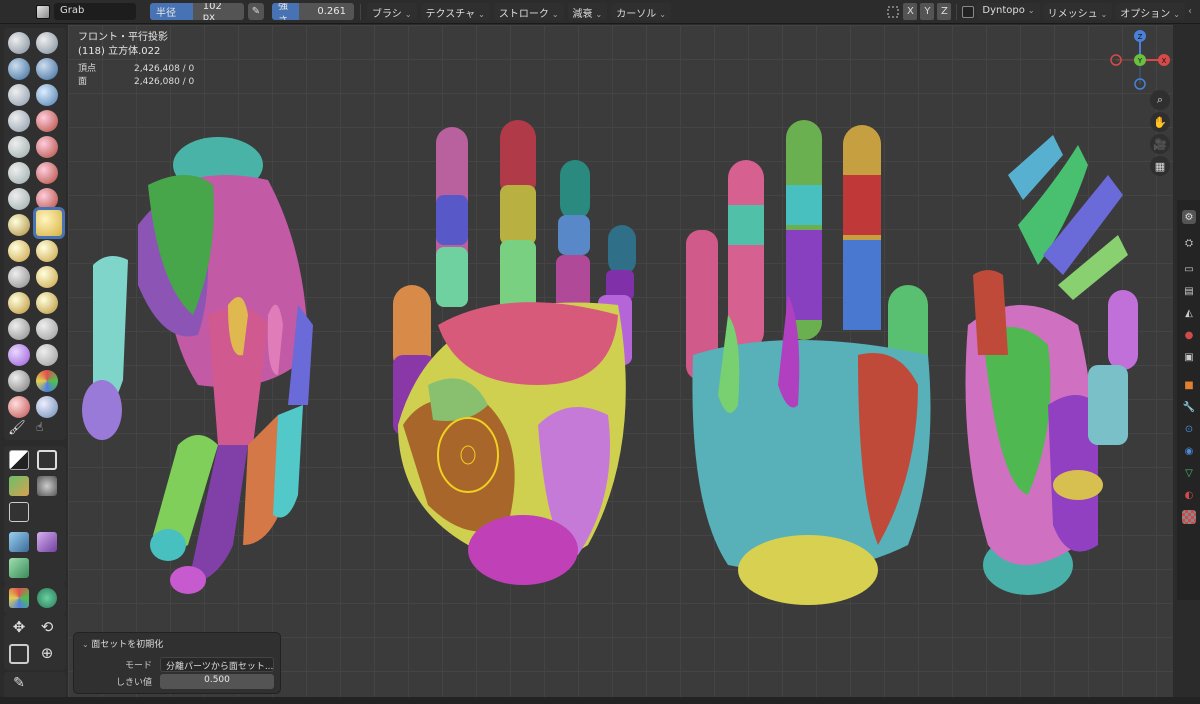  Describe the element at coordinates (47, 303) in the screenshot. I see `rotate-brush-icon` at that location.